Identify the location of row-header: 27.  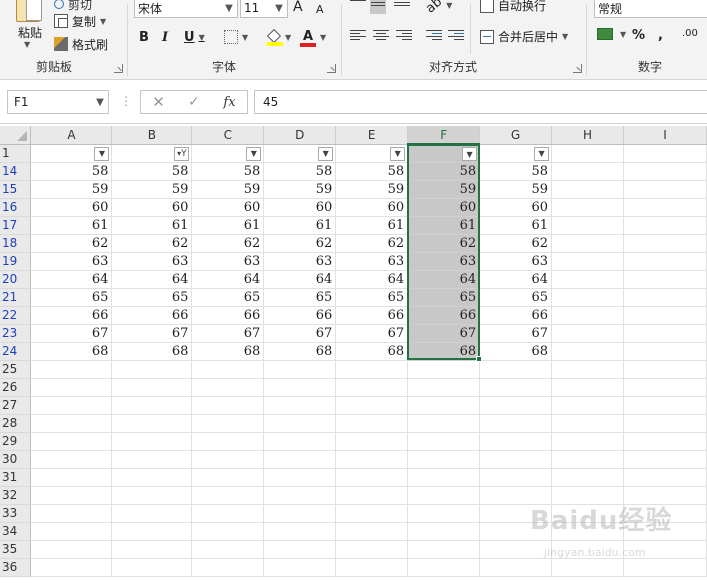
(16, 405).